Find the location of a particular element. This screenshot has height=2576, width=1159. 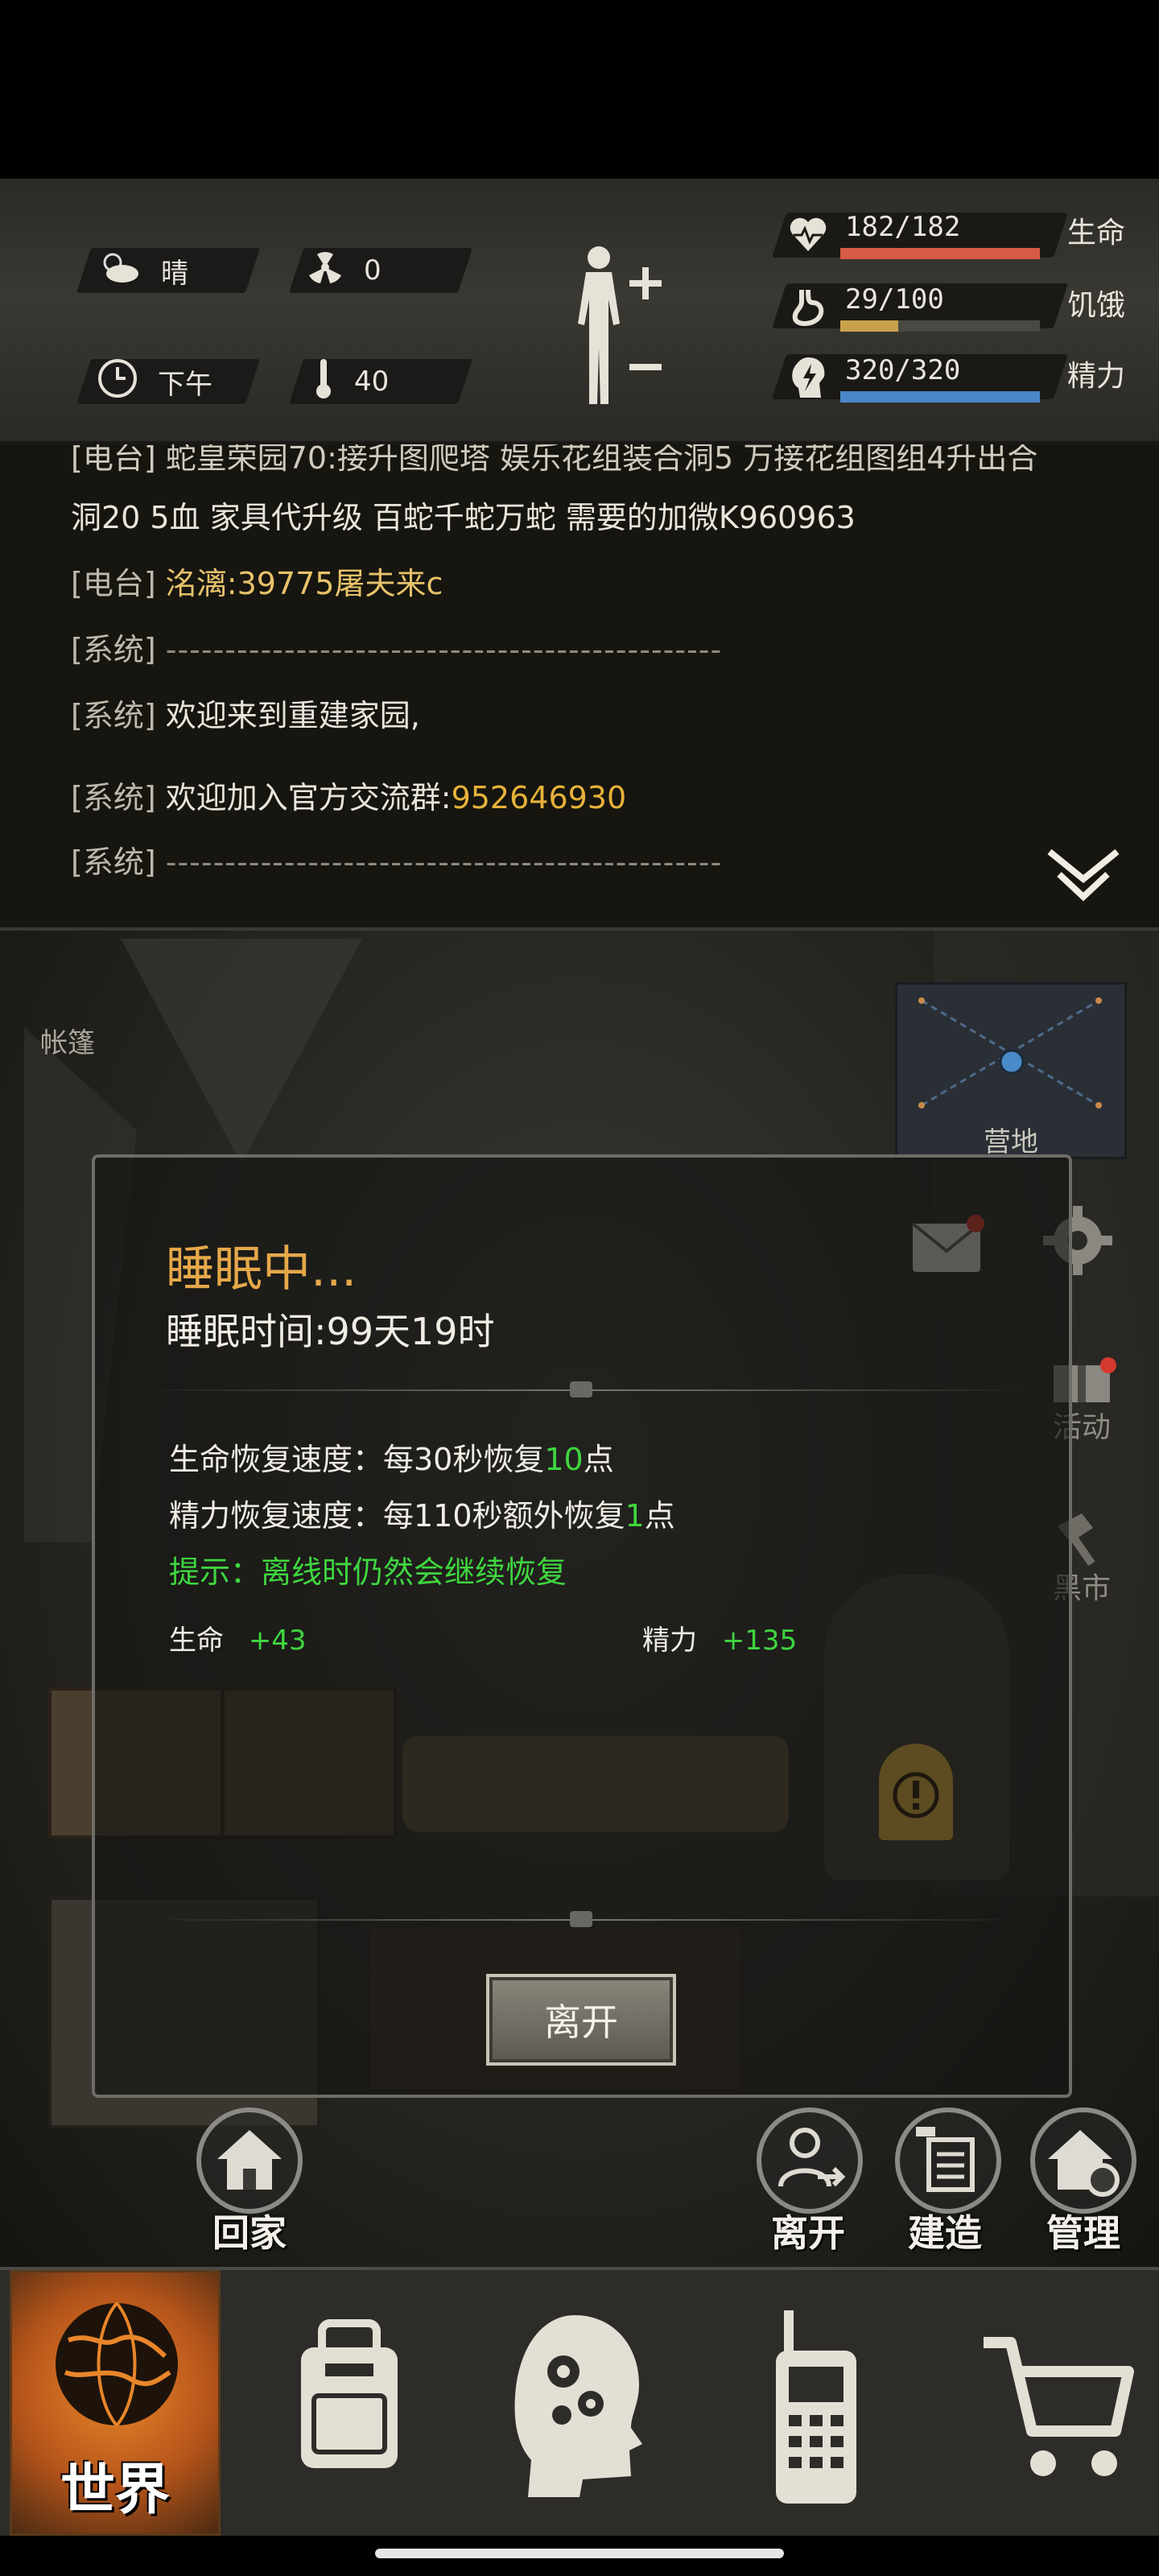

group-number: 952646930 is located at coordinates (539, 797).